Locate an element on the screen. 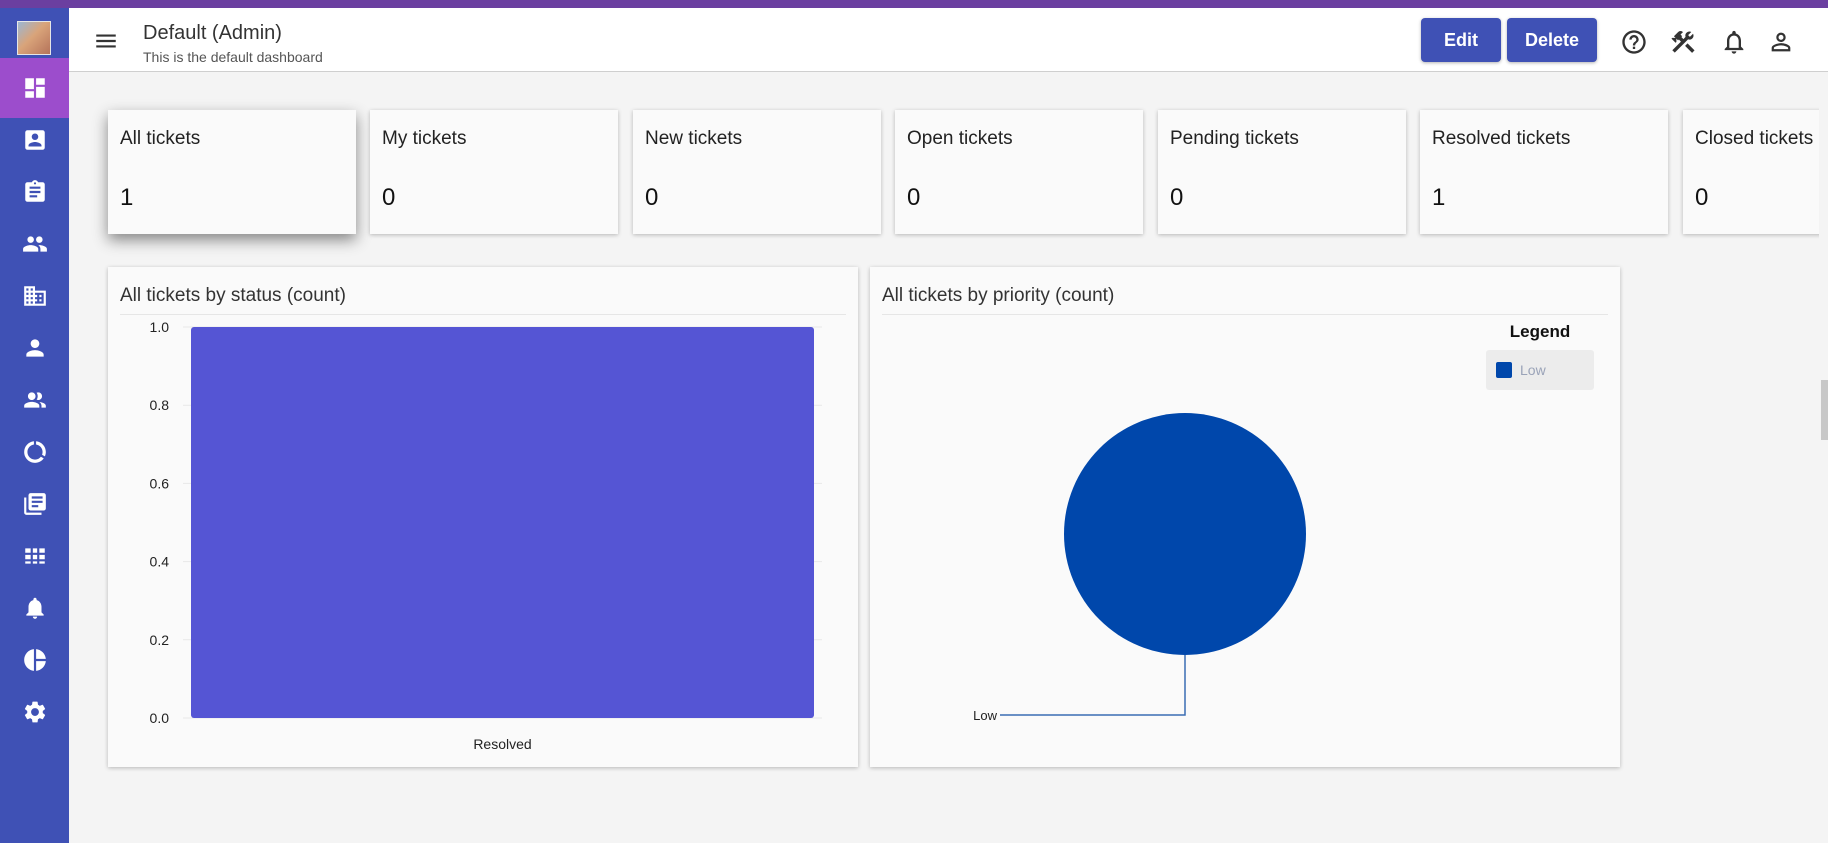 The image size is (1828, 843). legend-title: Legend is located at coordinates (1540, 331).